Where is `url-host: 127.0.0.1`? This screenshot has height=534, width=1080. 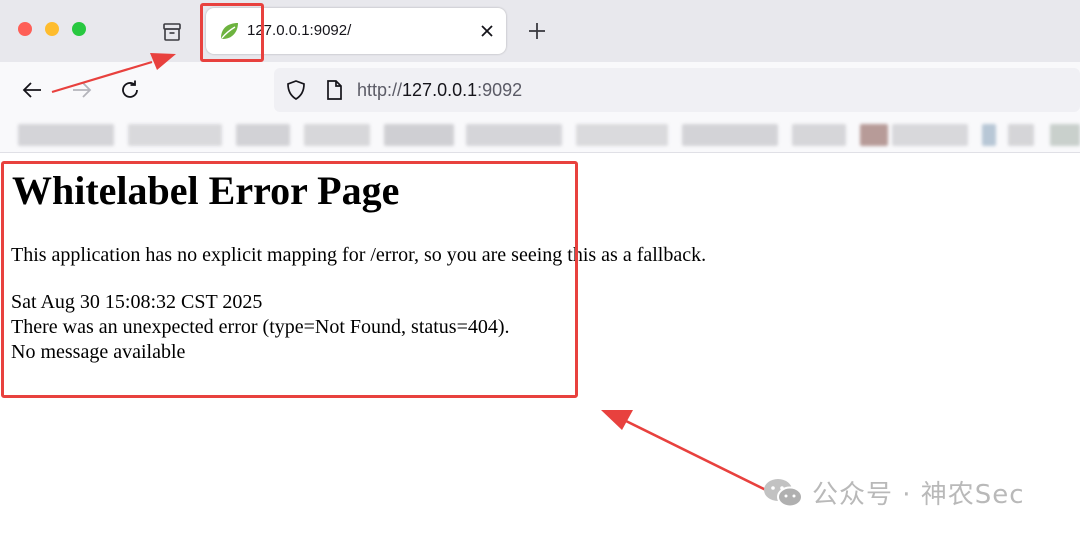
url-host: 127.0.0.1 is located at coordinates (440, 90).